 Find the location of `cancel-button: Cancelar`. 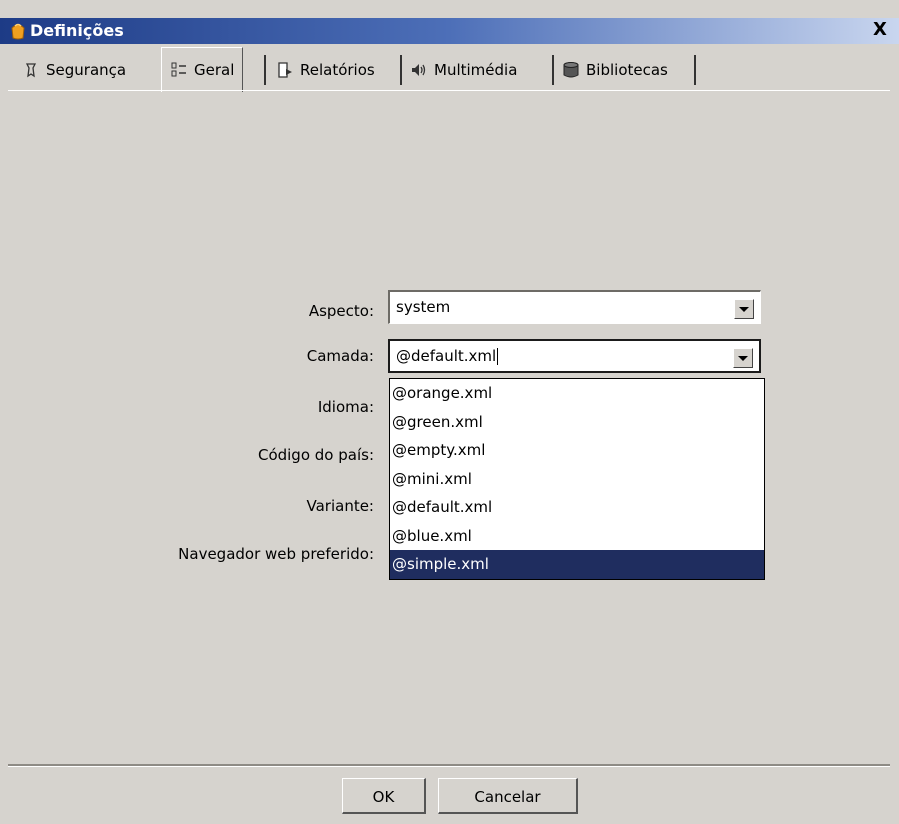

cancel-button: Cancelar is located at coordinates (508, 796).